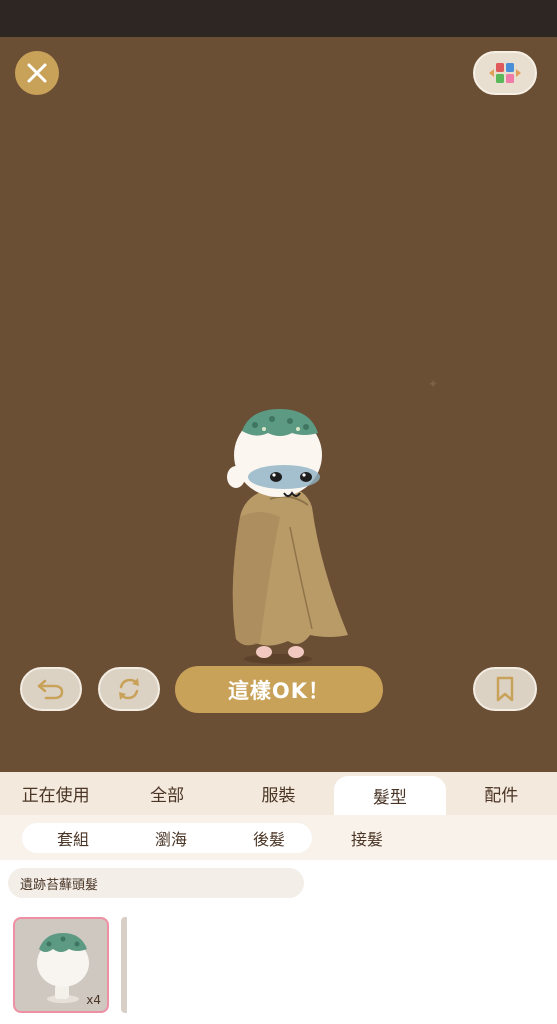  What do you see at coordinates (278, 18) in the screenshot?
I see `status-bar` at bounding box center [278, 18].